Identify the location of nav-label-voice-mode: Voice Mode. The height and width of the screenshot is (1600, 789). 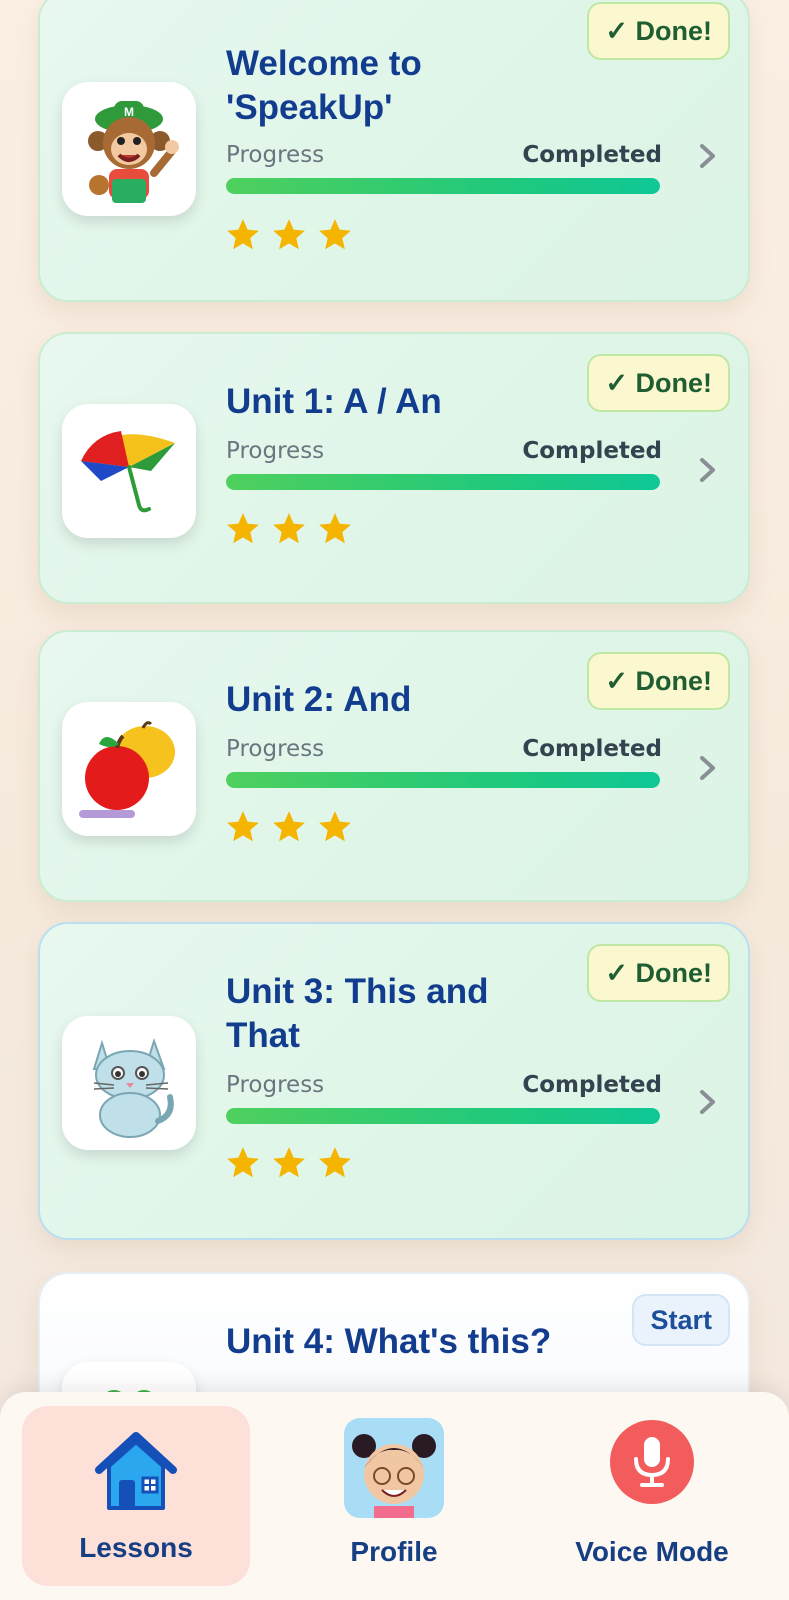
(652, 1551).